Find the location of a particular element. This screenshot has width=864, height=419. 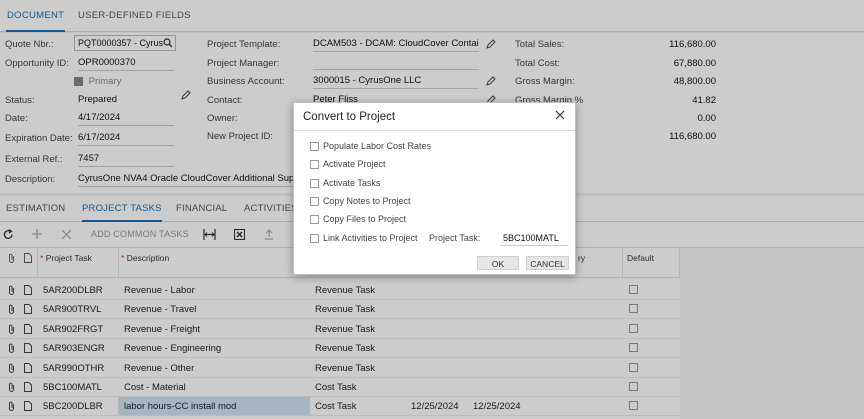

activate-tasks-label: Activate Tasks is located at coordinates (352, 183).